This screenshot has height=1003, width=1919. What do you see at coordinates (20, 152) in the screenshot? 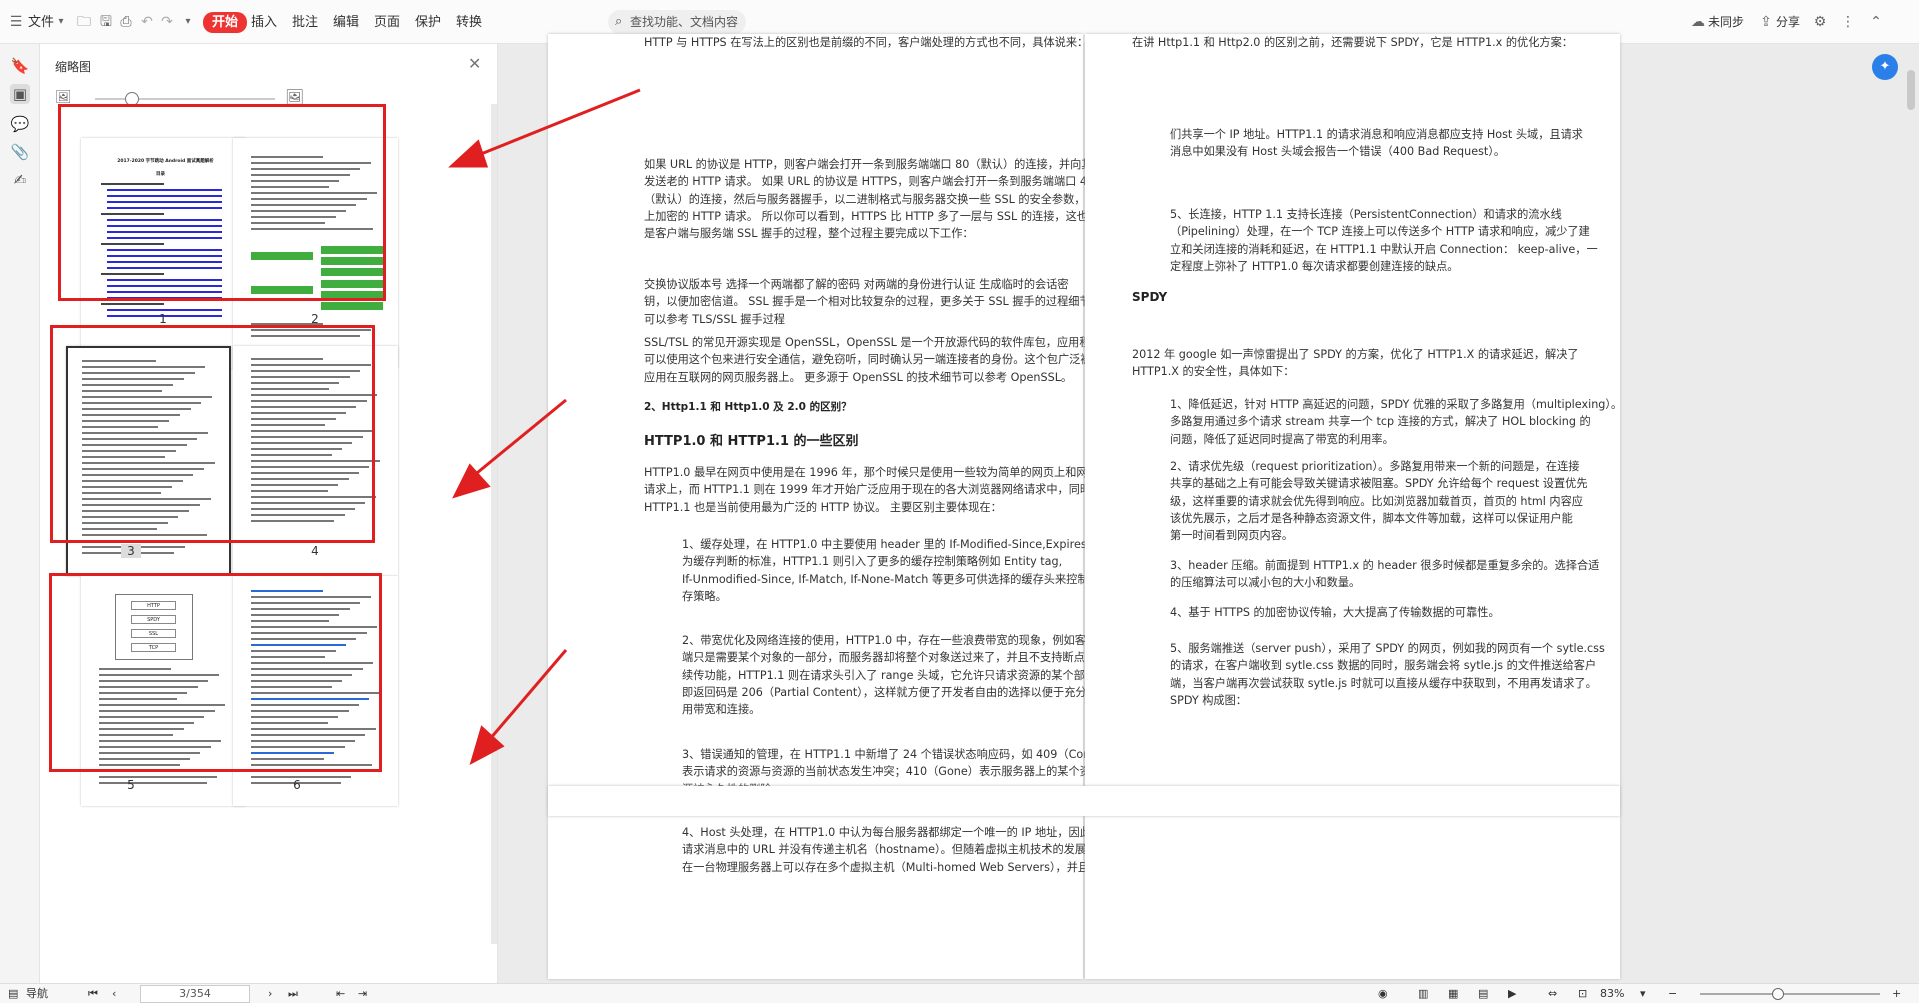
I see `attachment-icon: 📎` at bounding box center [20, 152].